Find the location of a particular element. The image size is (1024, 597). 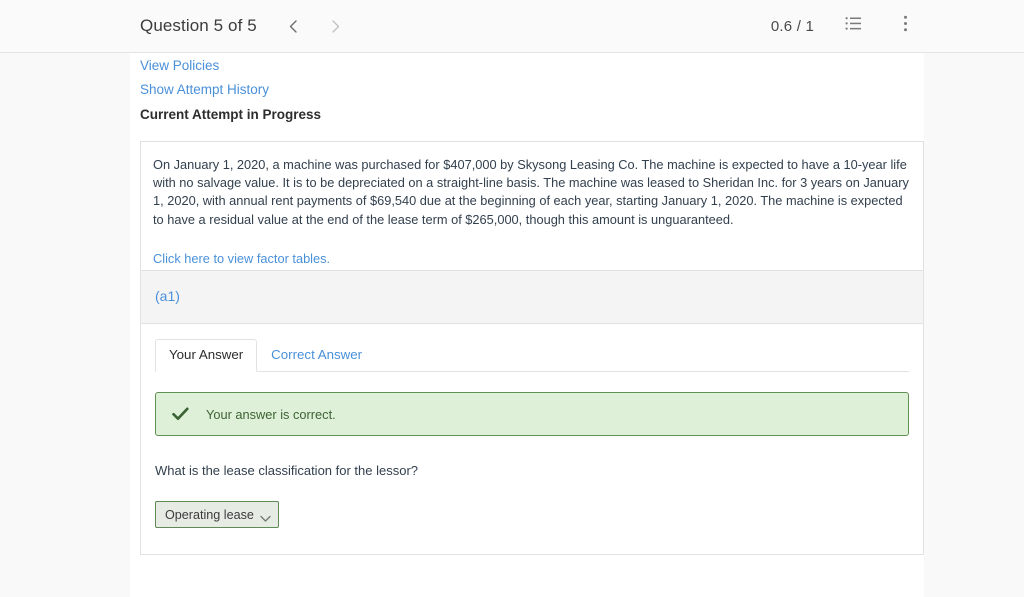

previous-question-button is located at coordinates (294, 26).